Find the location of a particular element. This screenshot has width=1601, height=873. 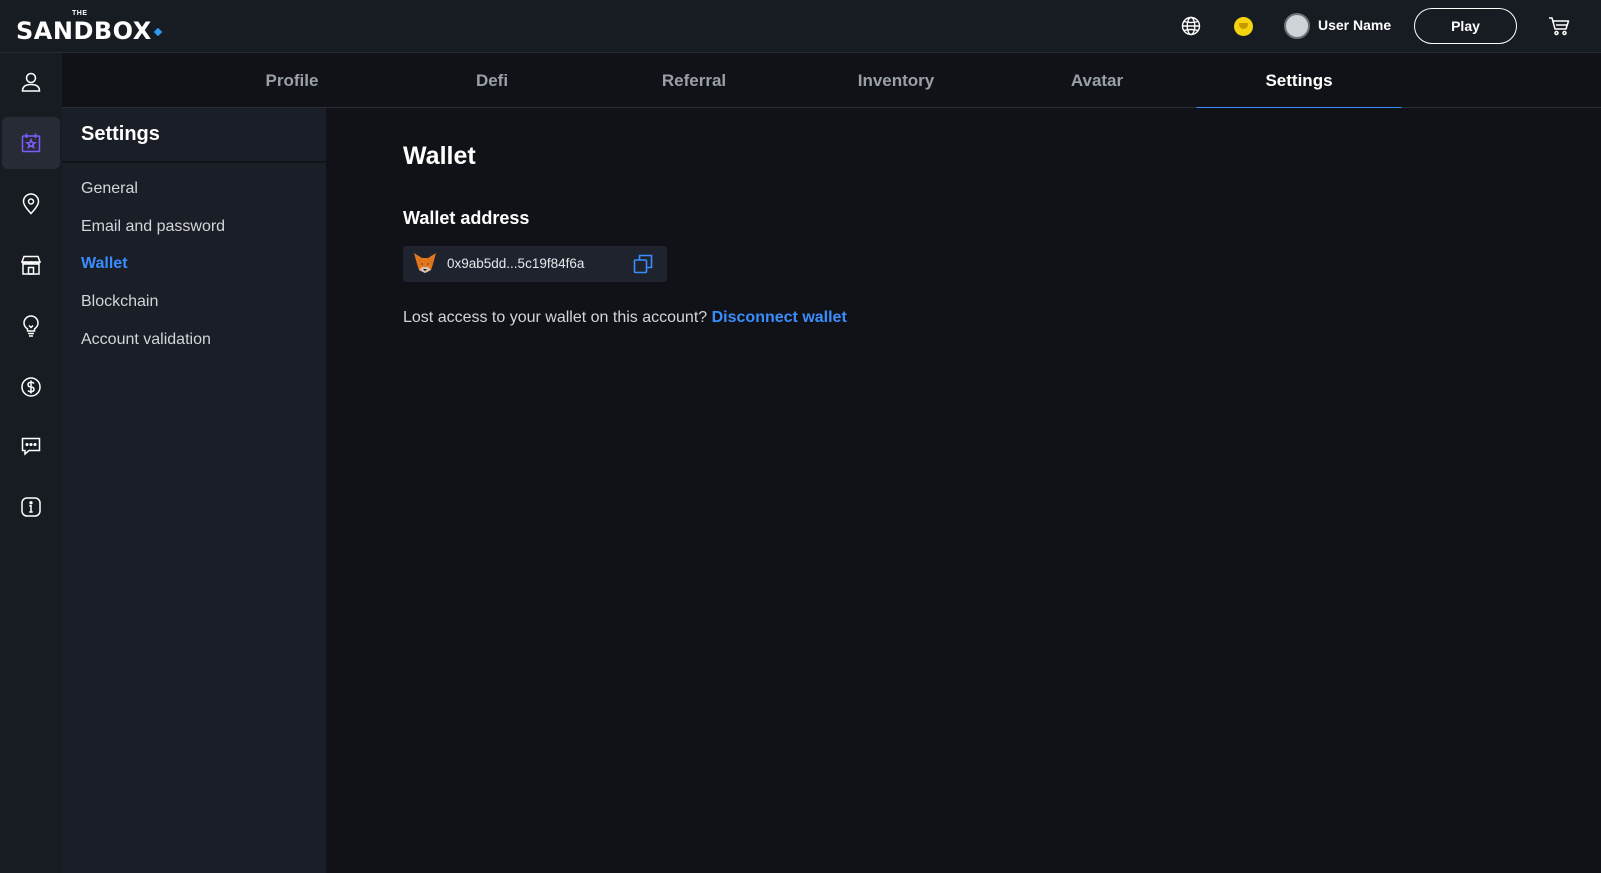

metamask-fox-icon is located at coordinates (425, 263).